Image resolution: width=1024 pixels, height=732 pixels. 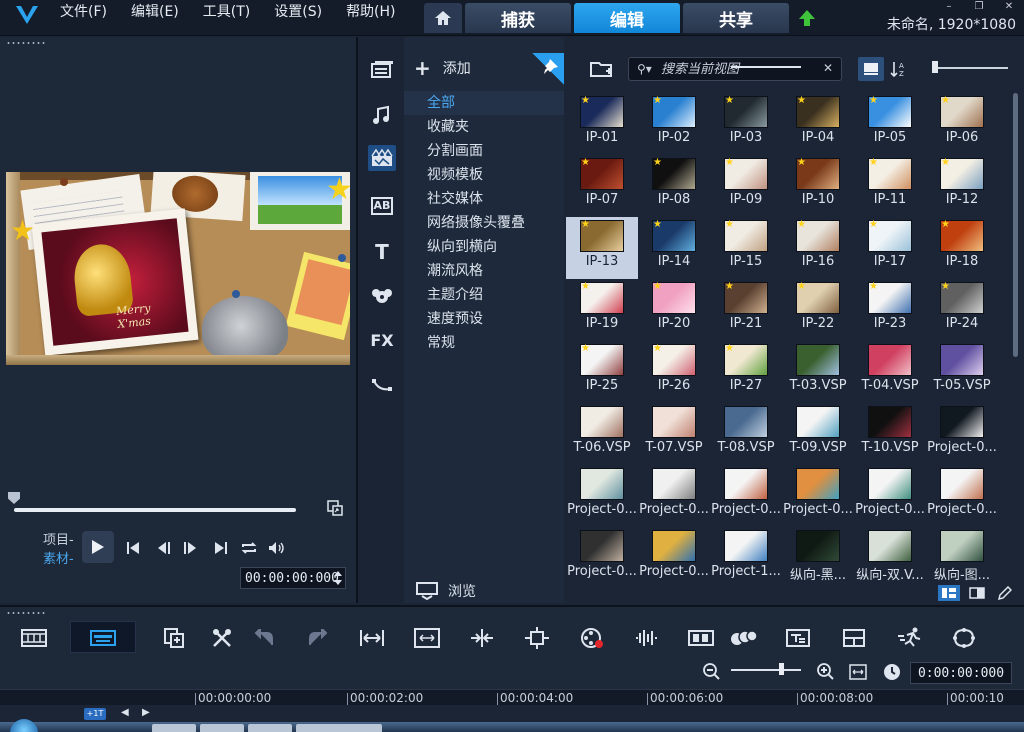 What do you see at coordinates (484, 127) in the screenshot?
I see `category-item: 收藏夹` at bounding box center [484, 127].